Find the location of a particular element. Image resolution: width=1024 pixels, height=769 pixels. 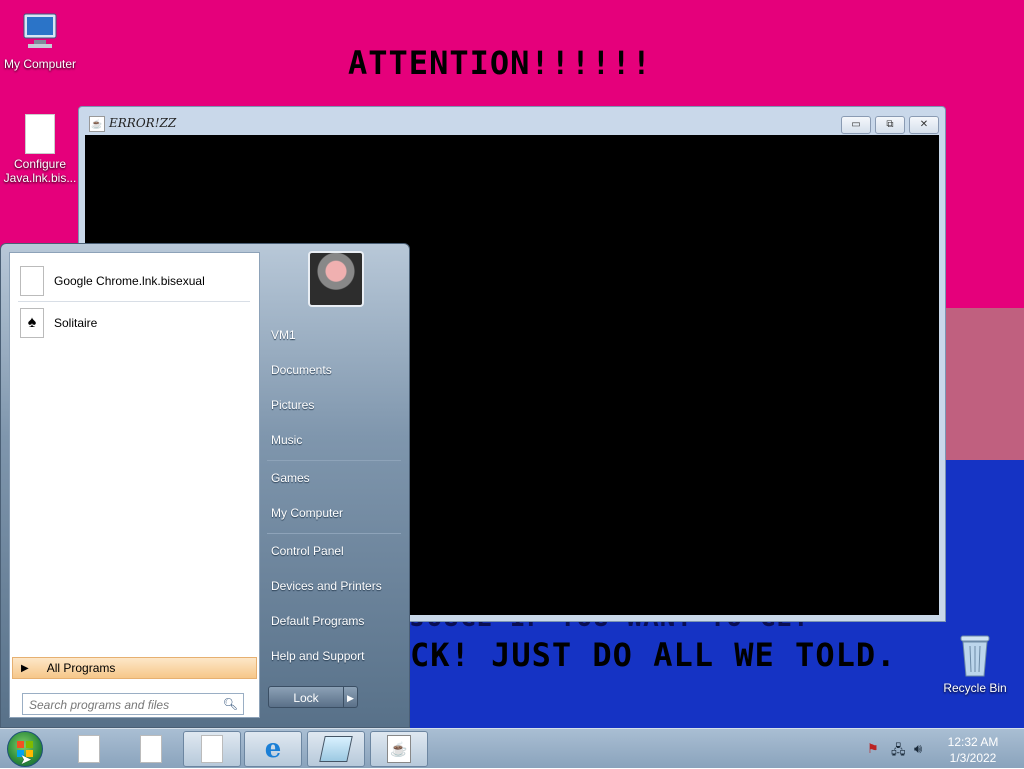

all-programs-button: ▶ All Programs is located at coordinates (134, 668).